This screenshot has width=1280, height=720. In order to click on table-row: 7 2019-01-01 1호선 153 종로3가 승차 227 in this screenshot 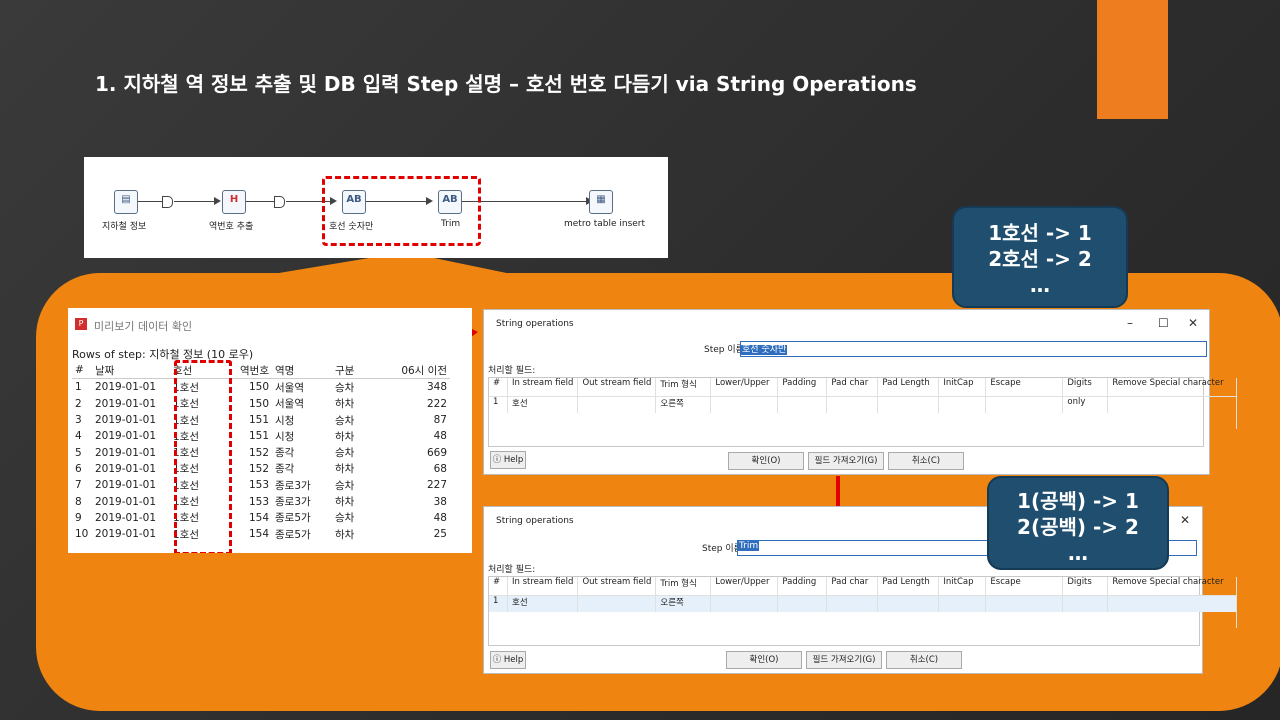, I will do `click(261, 485)`.